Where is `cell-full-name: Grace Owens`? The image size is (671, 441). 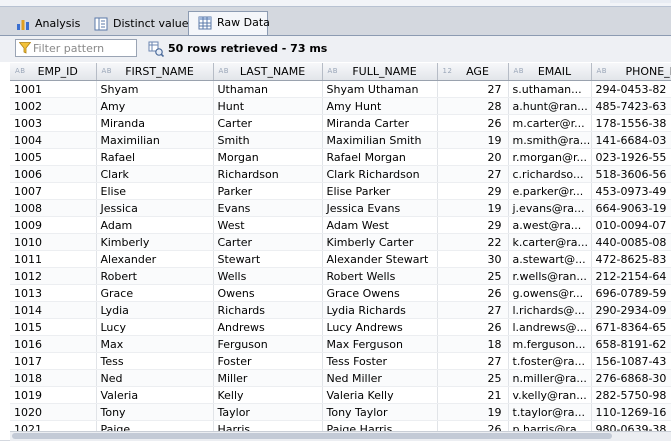
cell-full-name: Grace Owens is located at coordinates (379, 293).